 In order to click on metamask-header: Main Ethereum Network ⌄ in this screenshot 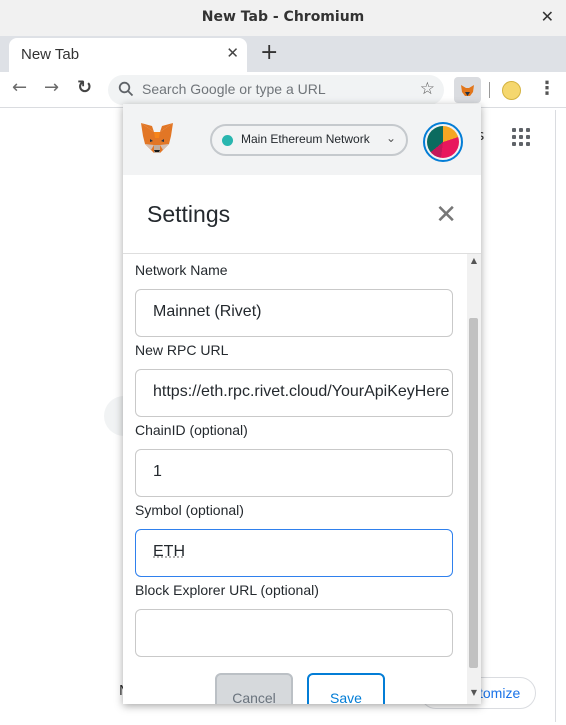, I will do `click(302, 139)`.